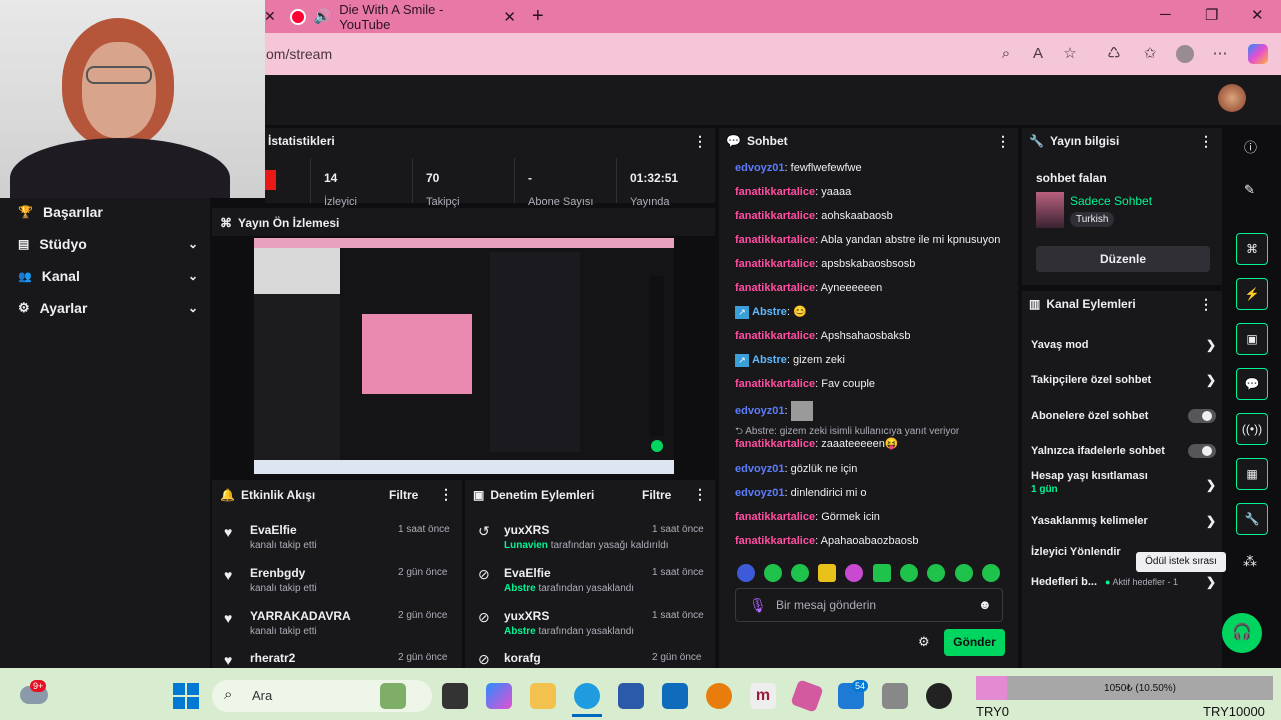 The width and height of the screenshot is (1281, 720). I want to click on subscribers-only-toggle, so click(1202, 416).